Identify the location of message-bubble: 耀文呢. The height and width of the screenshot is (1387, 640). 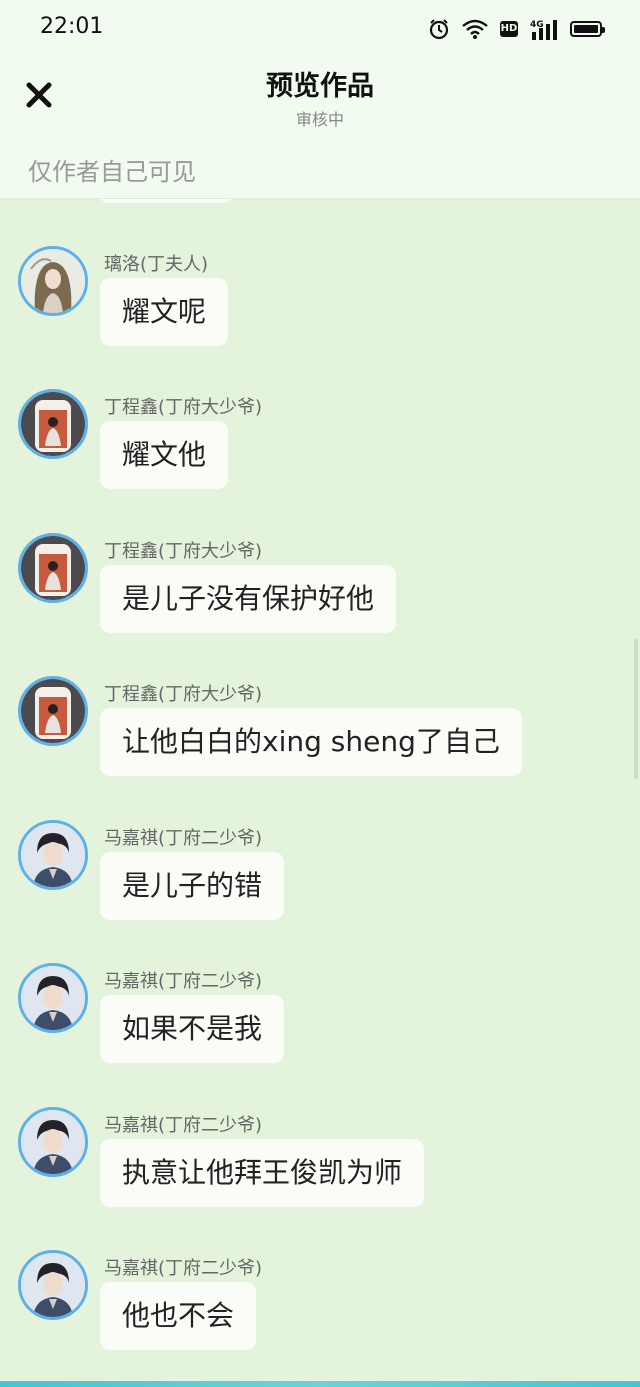
(164, 312).